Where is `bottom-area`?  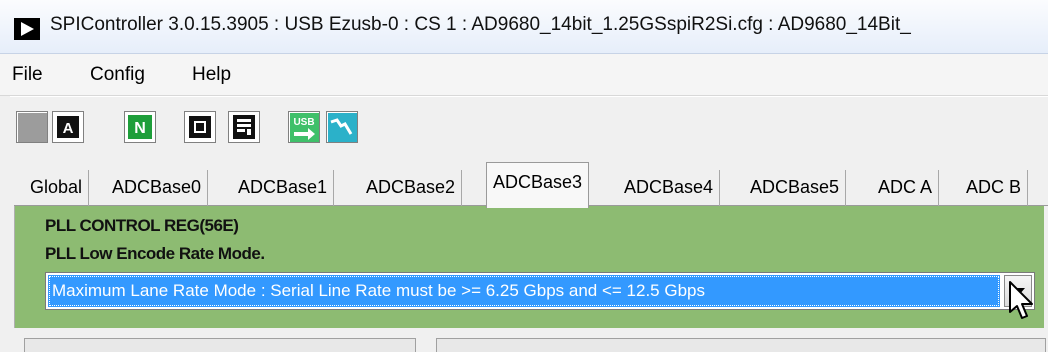
bottom-area is located at coordinates (524, 341).